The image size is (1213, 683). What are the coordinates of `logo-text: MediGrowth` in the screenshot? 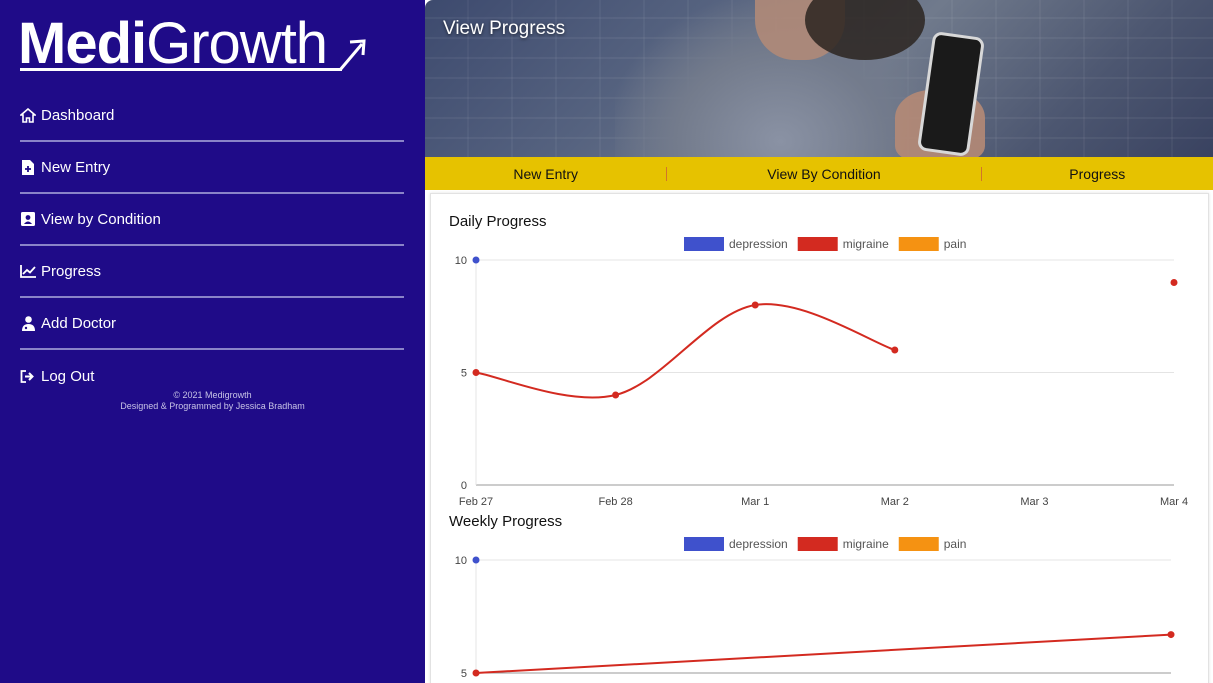 It's located at (173, 43).